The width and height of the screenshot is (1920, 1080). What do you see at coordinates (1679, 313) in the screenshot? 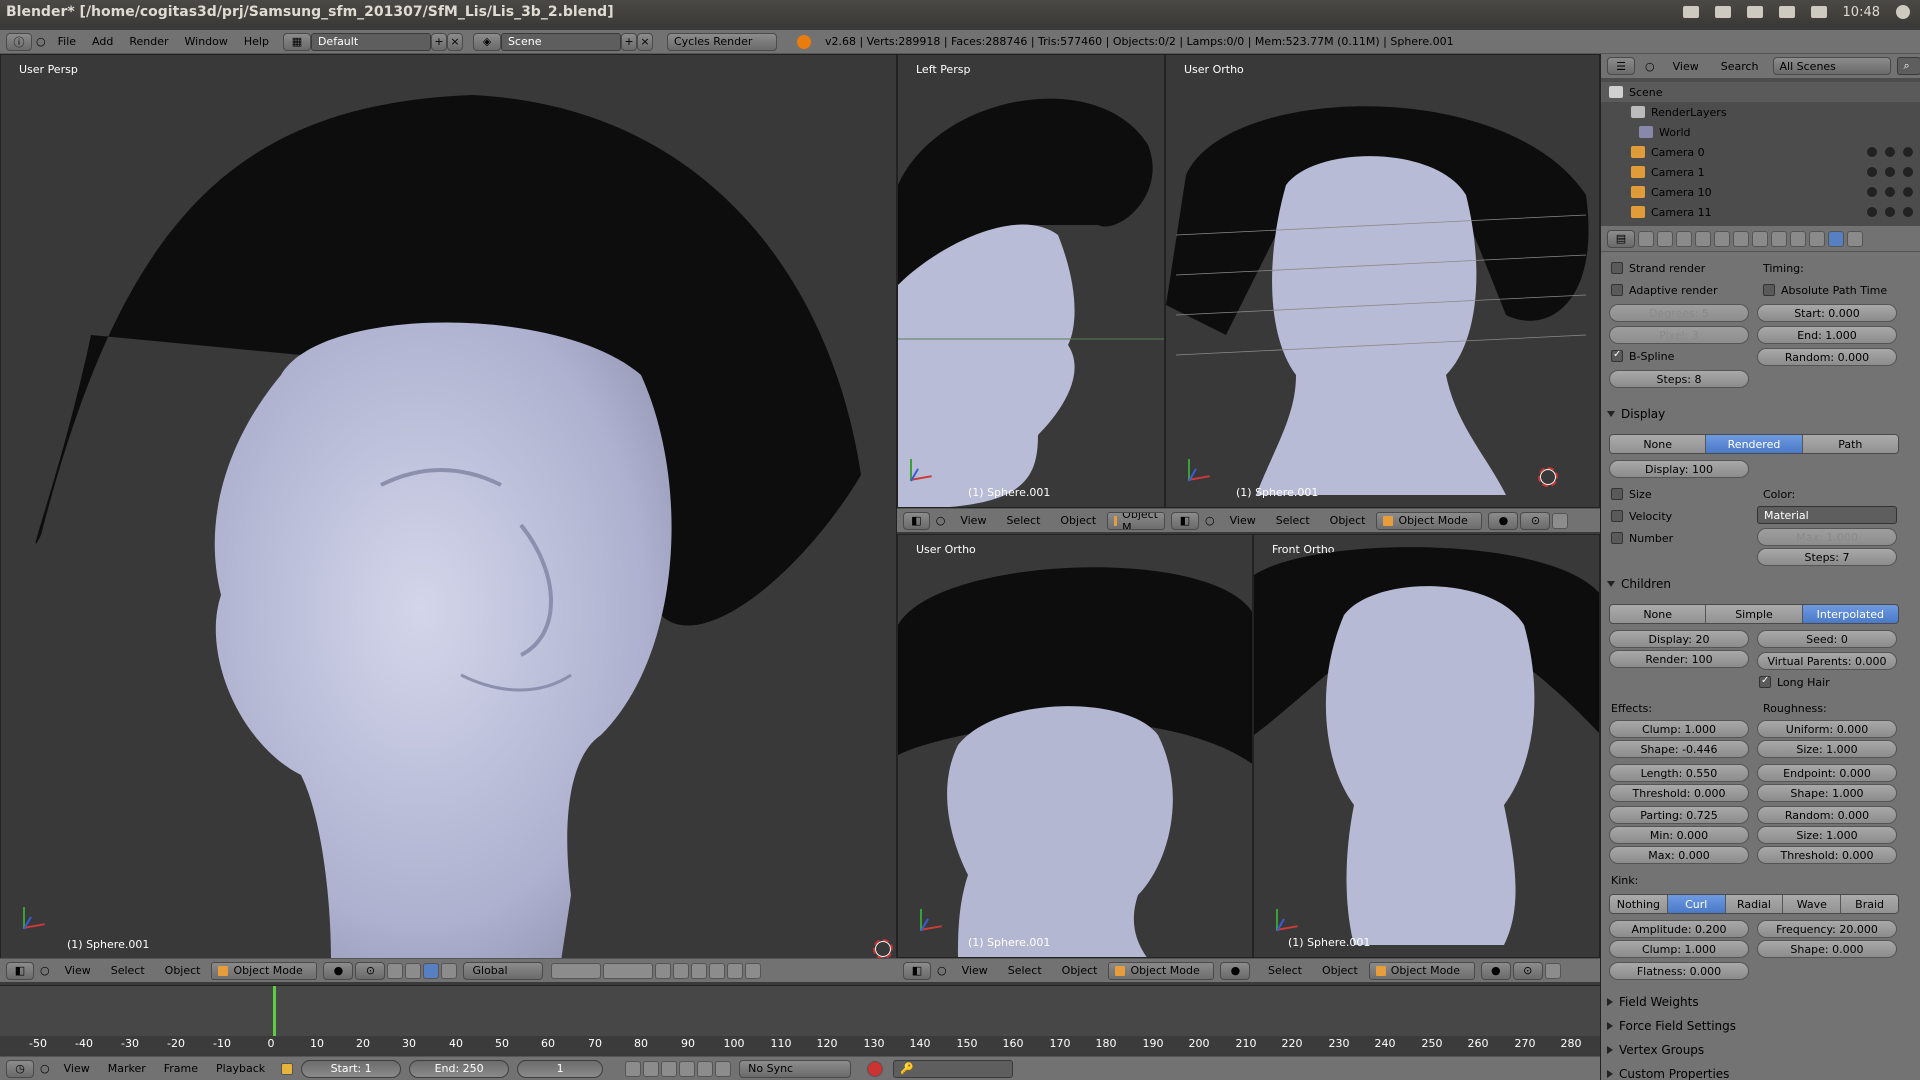
I see `degrees-field: Degrees: 5` at bounding box center [1679, 313].